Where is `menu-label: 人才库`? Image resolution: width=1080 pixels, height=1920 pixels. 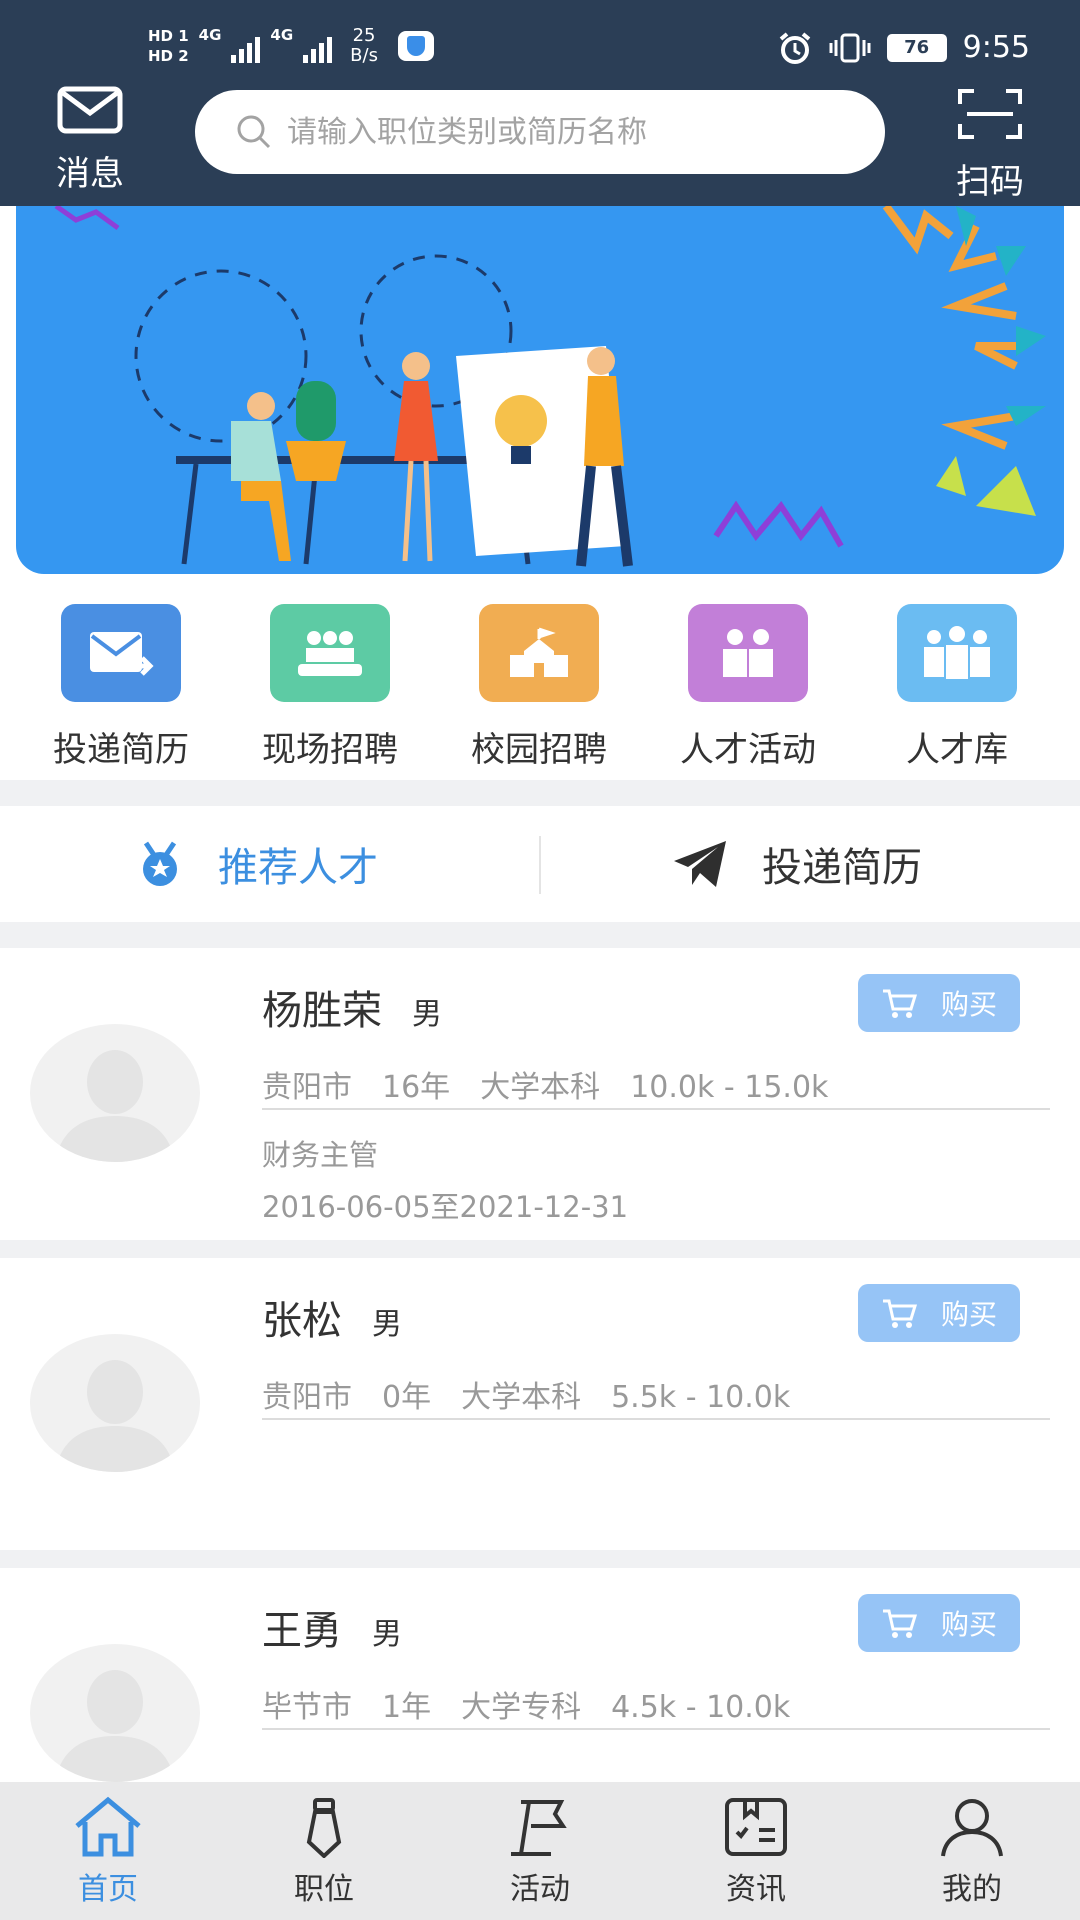
menu-label: 人才库 is located at coordinates (957, 750).